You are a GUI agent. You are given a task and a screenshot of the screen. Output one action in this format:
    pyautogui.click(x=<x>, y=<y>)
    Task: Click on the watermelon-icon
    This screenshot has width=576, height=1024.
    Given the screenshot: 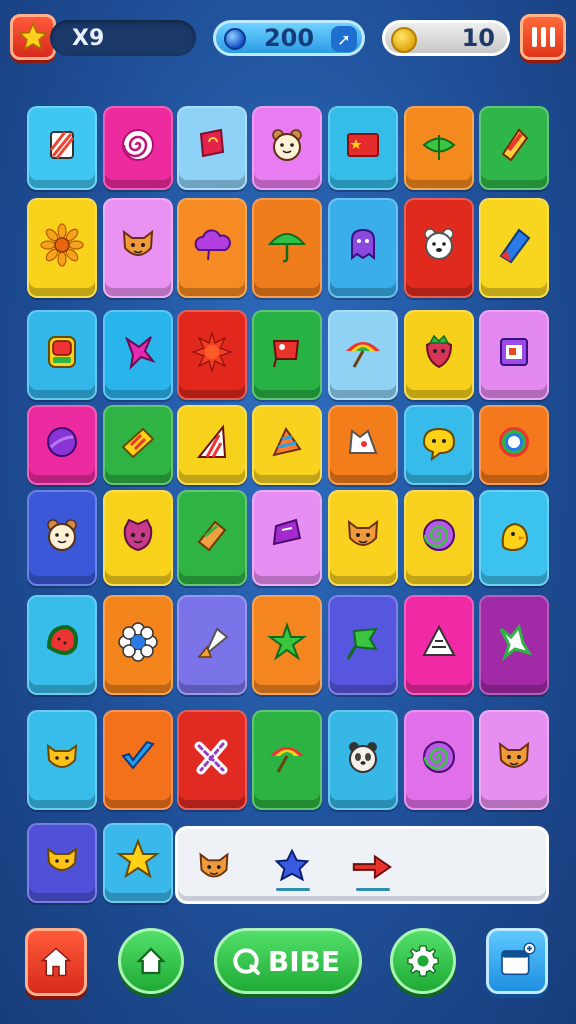 What is the action you would take?
    pyautogui.click(x=62, y=639)
    